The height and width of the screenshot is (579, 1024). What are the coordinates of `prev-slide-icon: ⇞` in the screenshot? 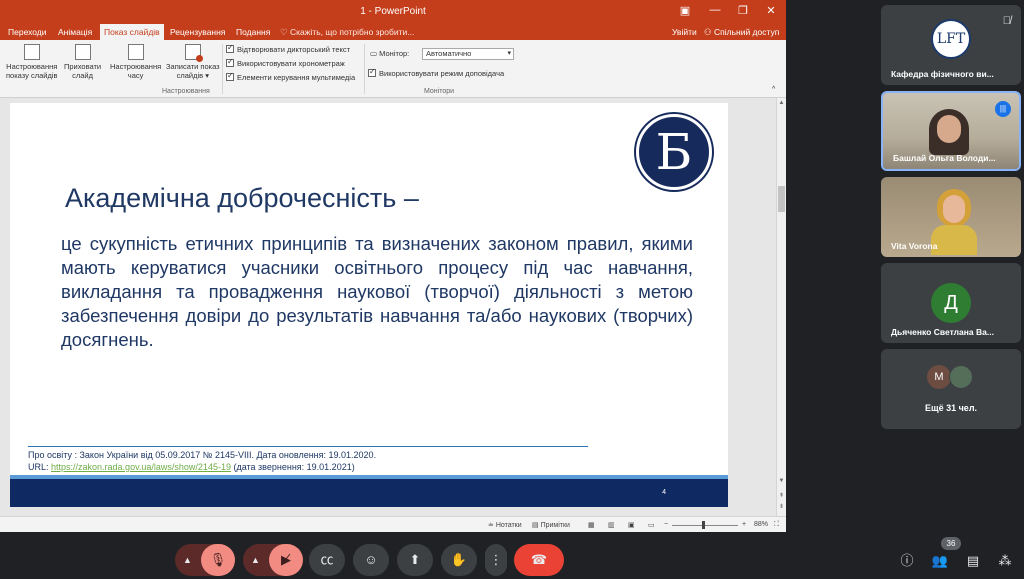 It's located at (781, 495).